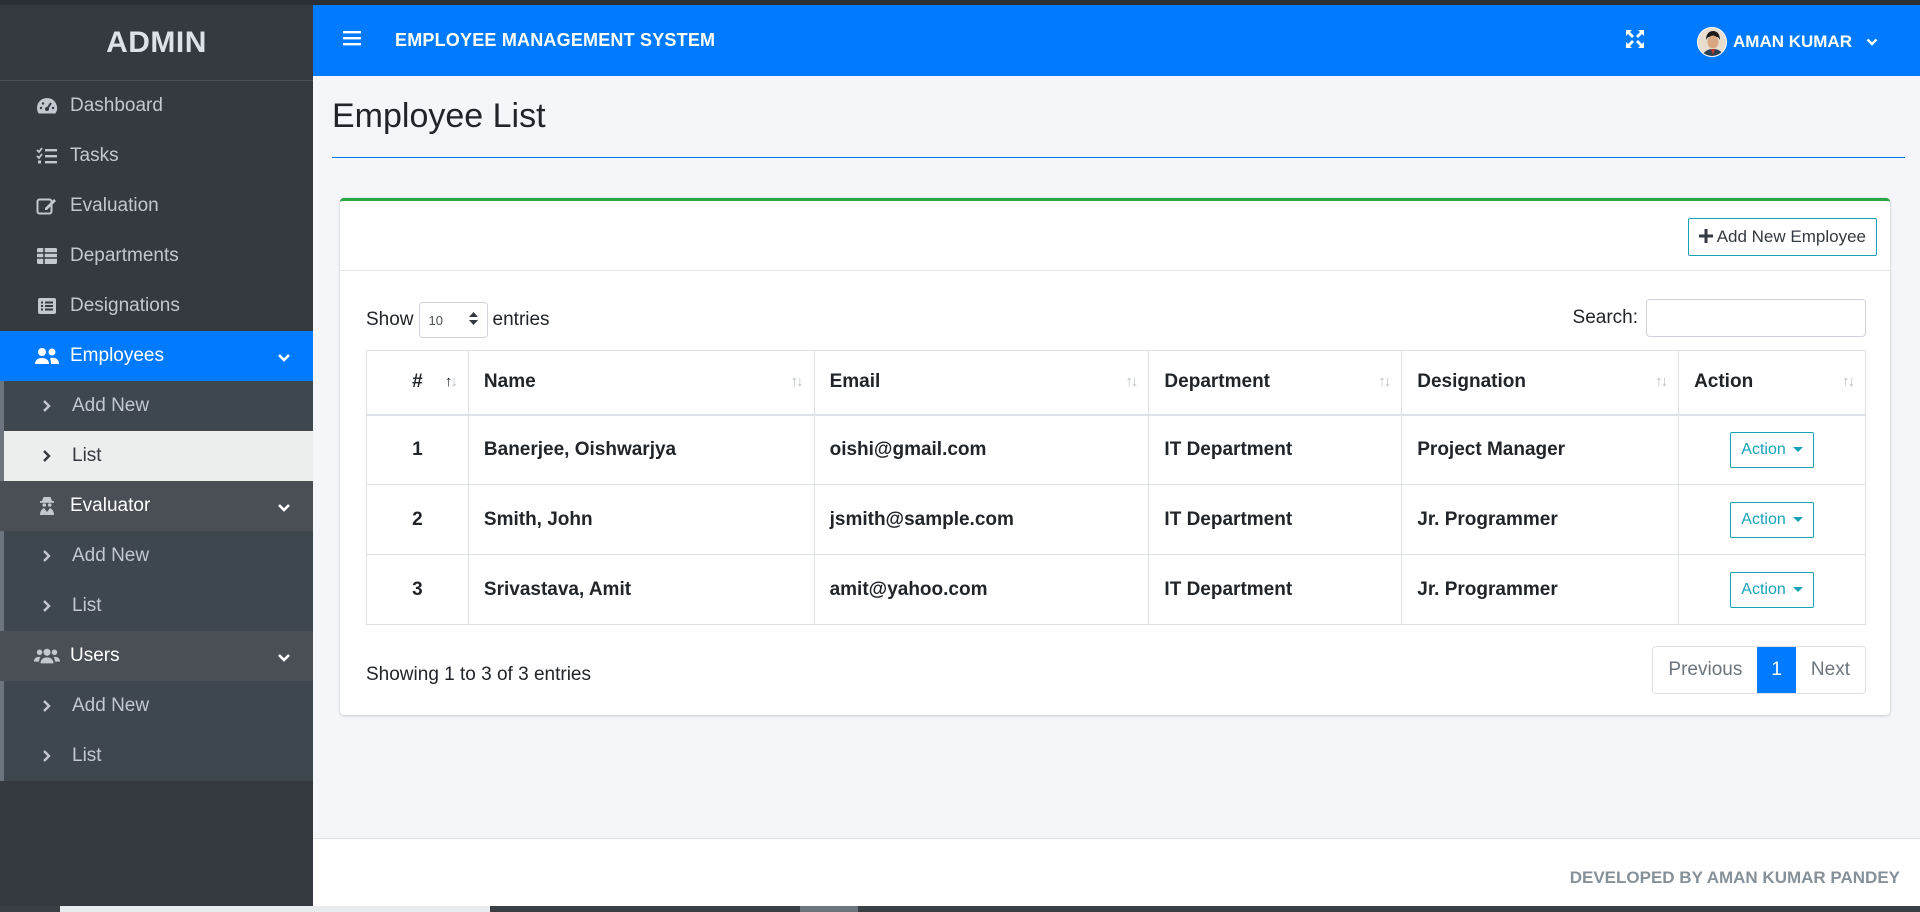  Describe the element at coordinates (47, 106) in the screenshot. I see `tachometer-icon` at that location.